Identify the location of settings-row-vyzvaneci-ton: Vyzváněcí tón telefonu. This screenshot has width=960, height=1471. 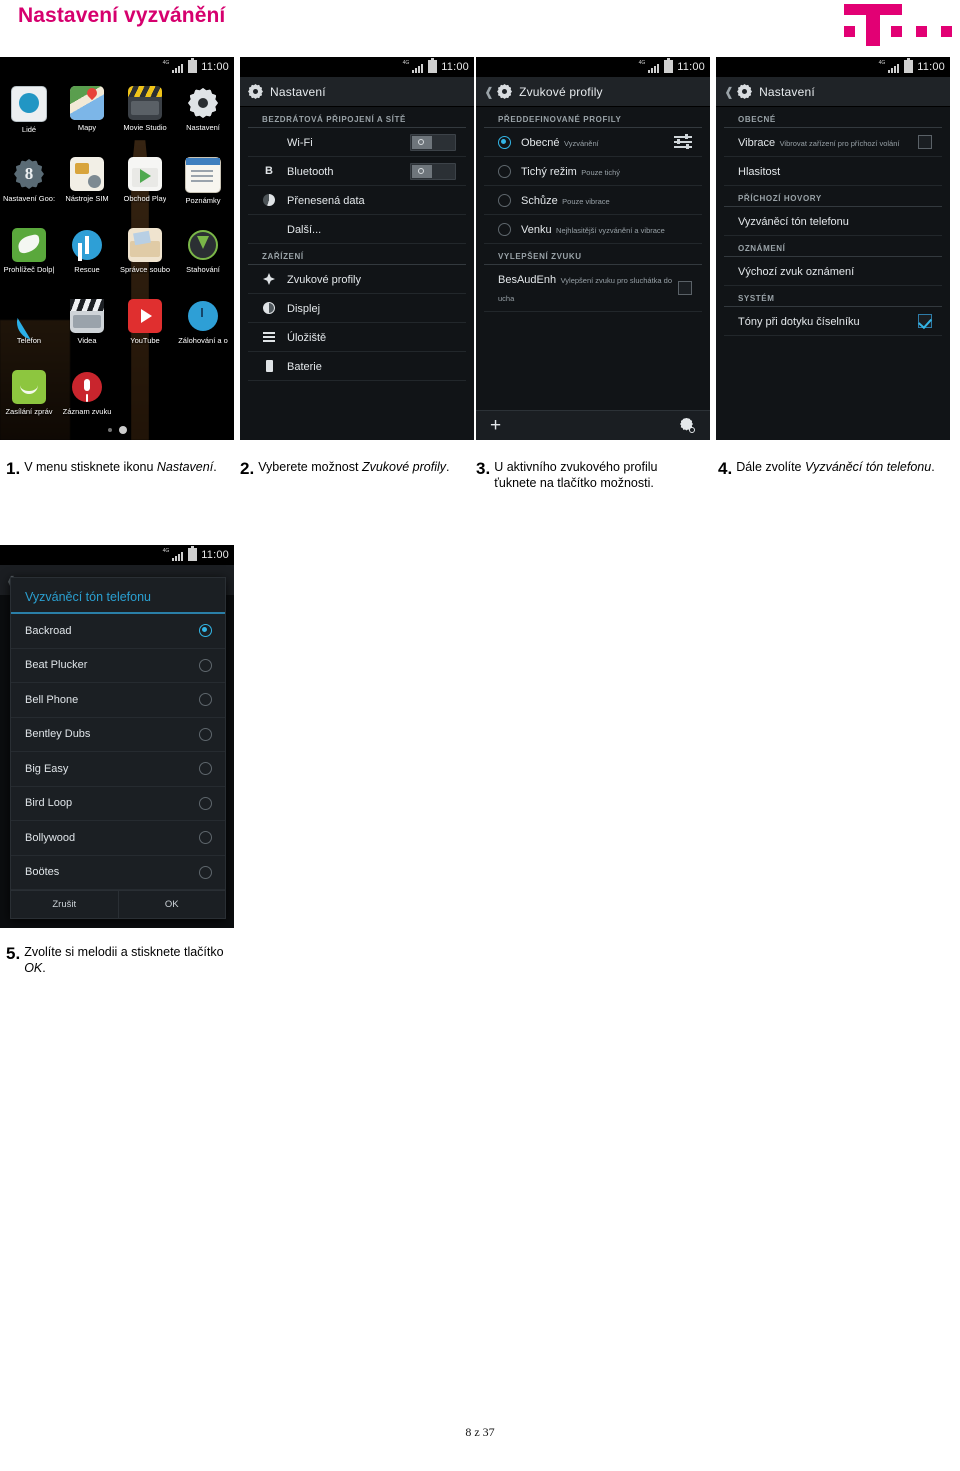
(833, 221).